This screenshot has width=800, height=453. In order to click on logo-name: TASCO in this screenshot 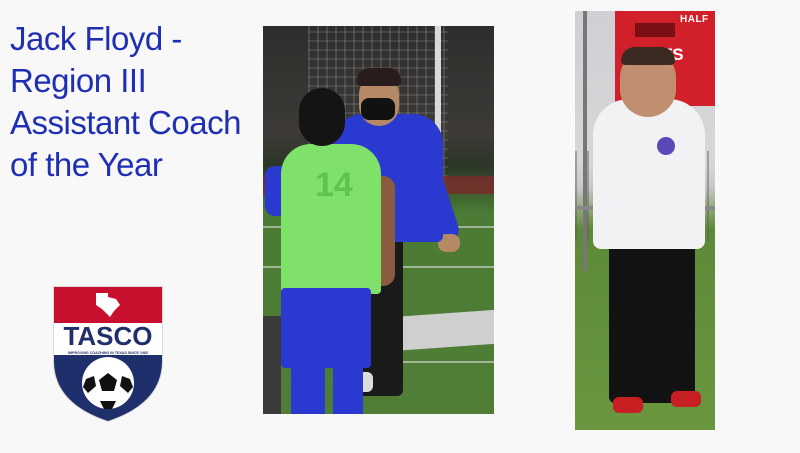, I will do `click(107, 336)`.